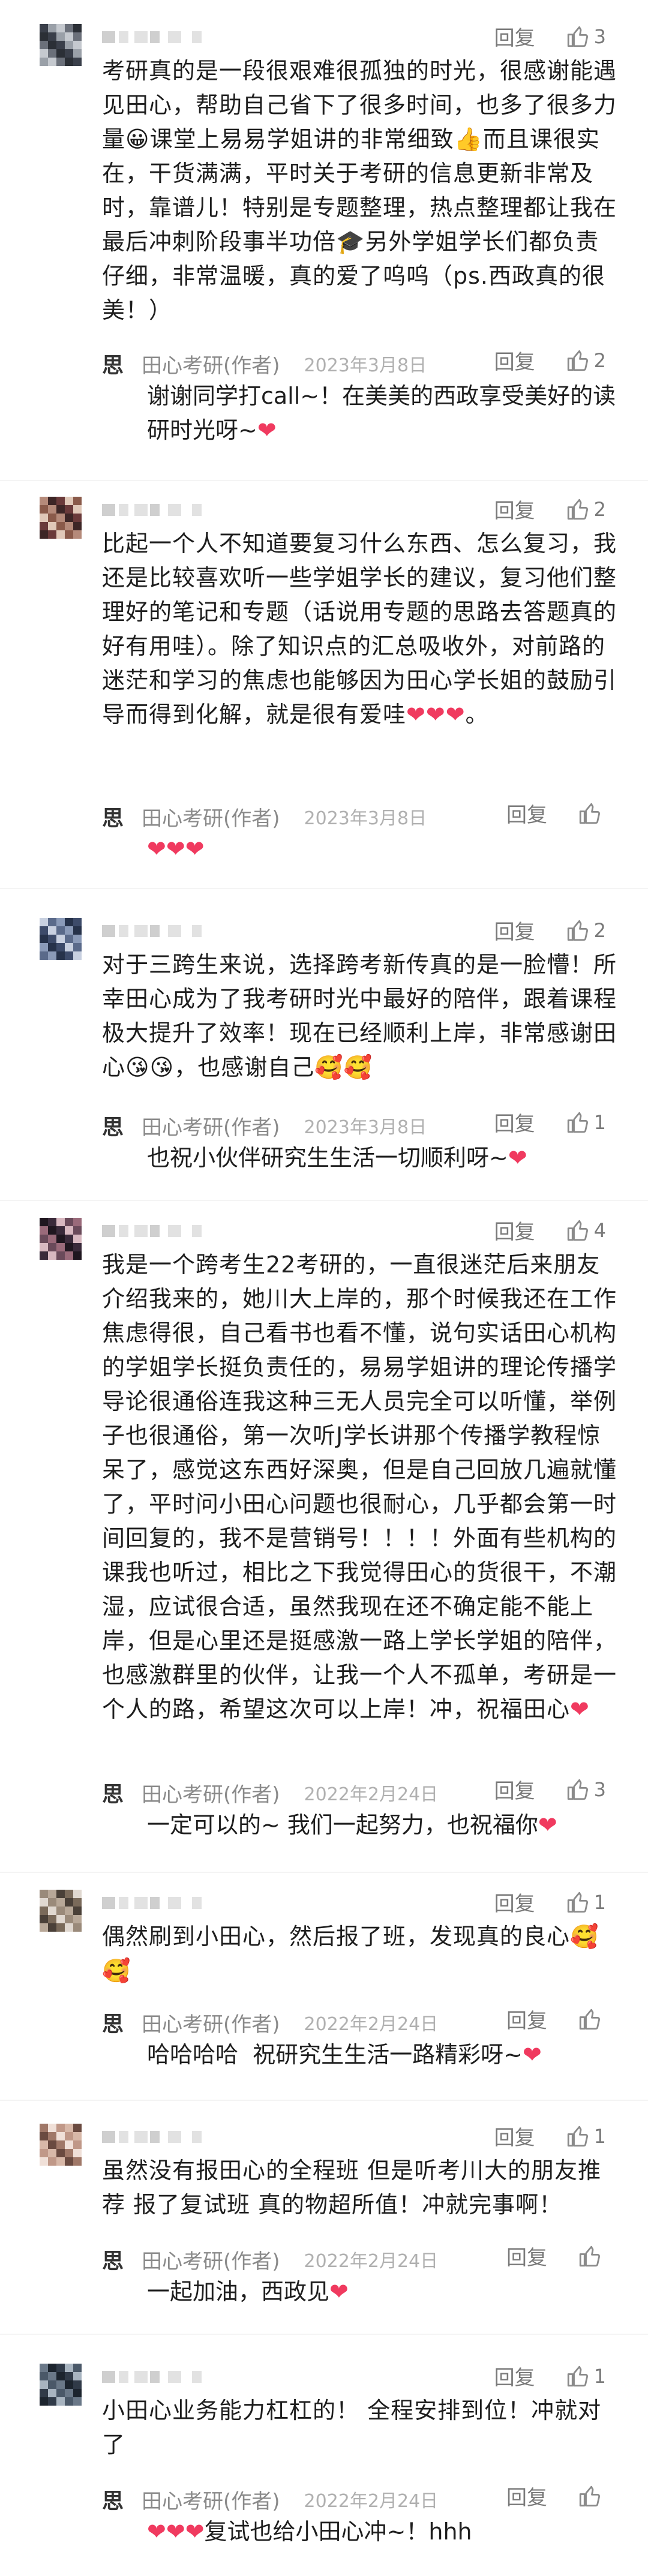 The height and width of the screenshot is (2576, 648). Describe the element at coordinates (351, 1954) in the screenshot. I see `comment-text: 偶然刷到小田心，然后报了班，发现真的良心🥰🥰` at that location.